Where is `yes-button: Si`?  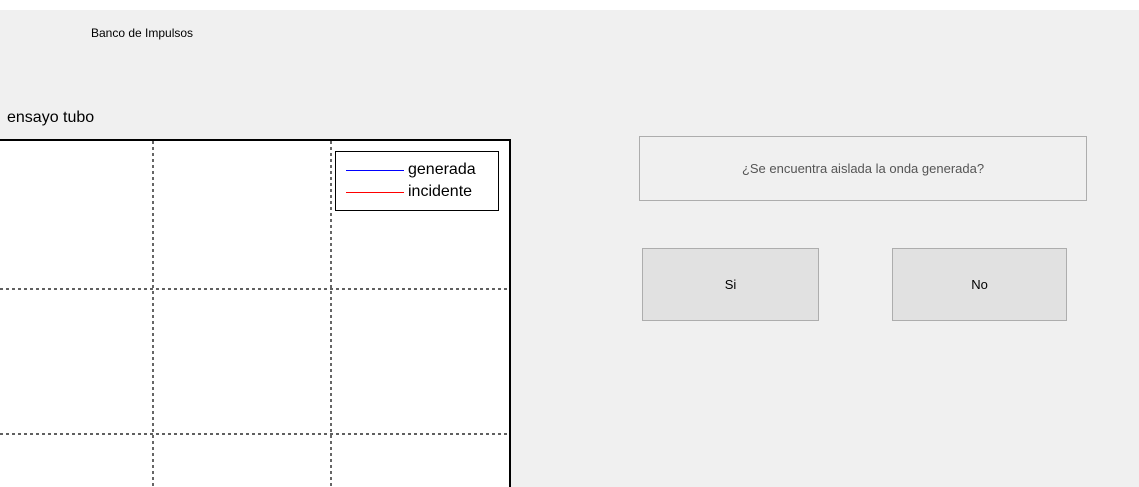 yes-button: Si is located at coordinates (730, 284).